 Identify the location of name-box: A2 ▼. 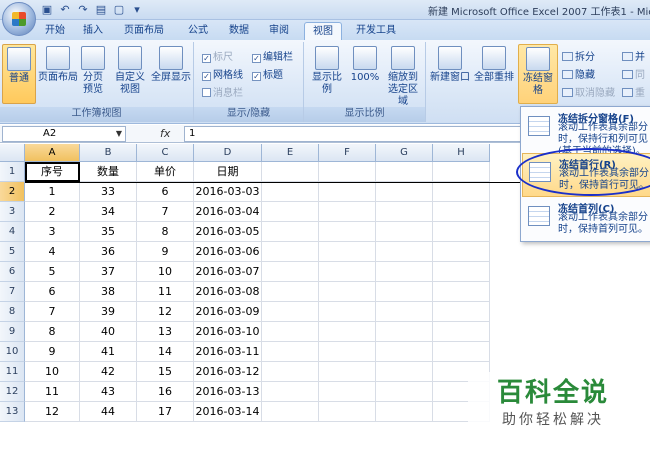
(64, 134).